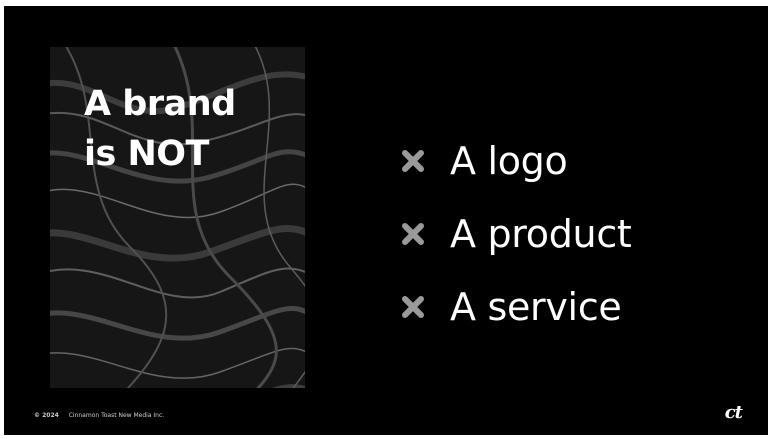 This screenshot has height=439, width=768. What do you see at coordinates (146, 154) in the screenshot?
I see `heading-line-2: is NOT` at bounding box center [146, 154].